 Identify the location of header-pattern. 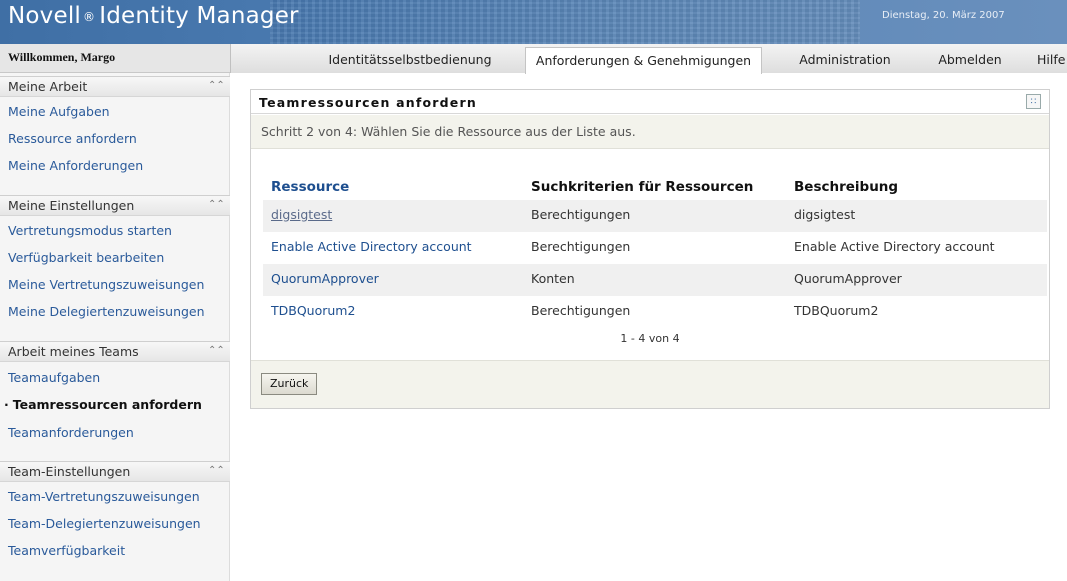
(565, 22).